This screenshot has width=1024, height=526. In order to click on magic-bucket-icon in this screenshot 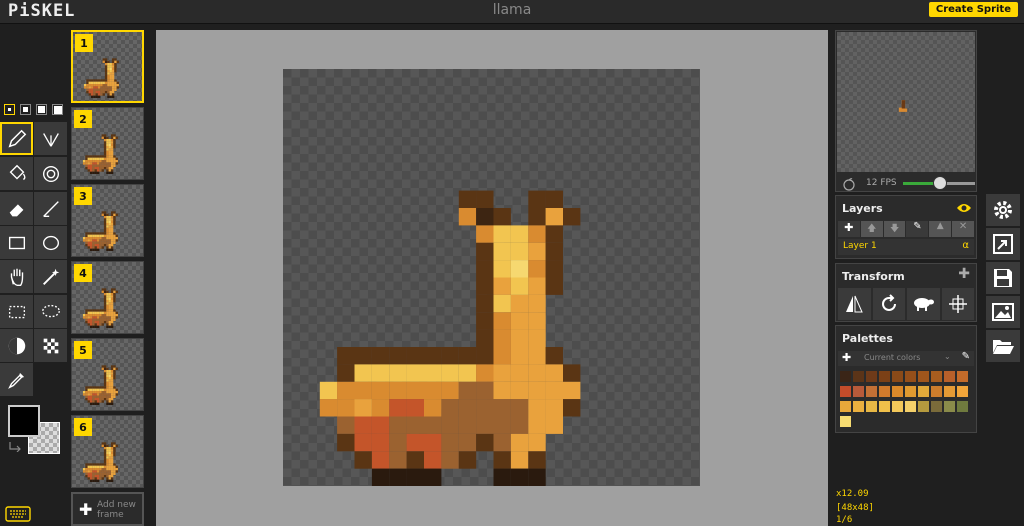, I will do `click(50, 173)`.